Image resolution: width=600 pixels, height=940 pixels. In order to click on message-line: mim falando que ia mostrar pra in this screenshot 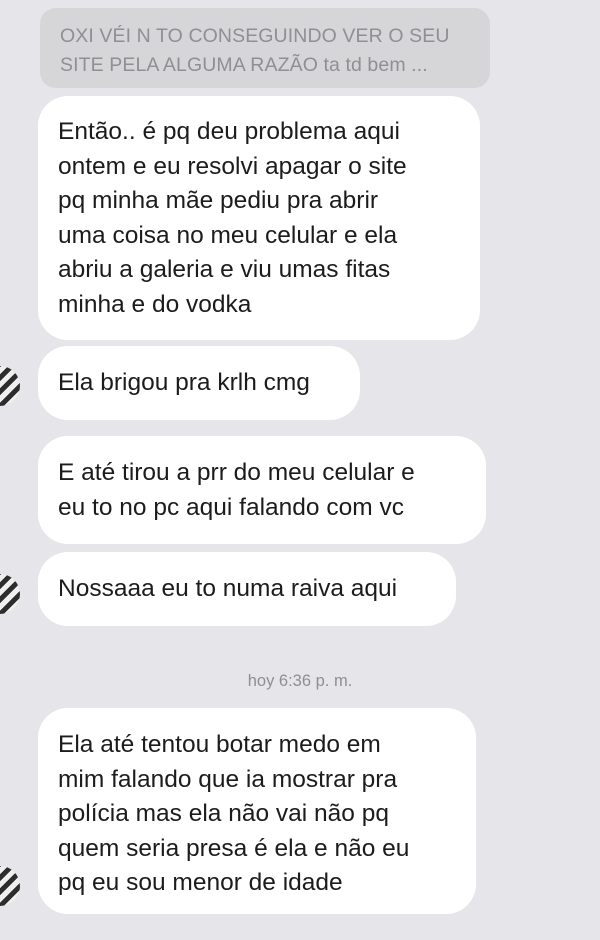, I will do `click(228, 779)`.